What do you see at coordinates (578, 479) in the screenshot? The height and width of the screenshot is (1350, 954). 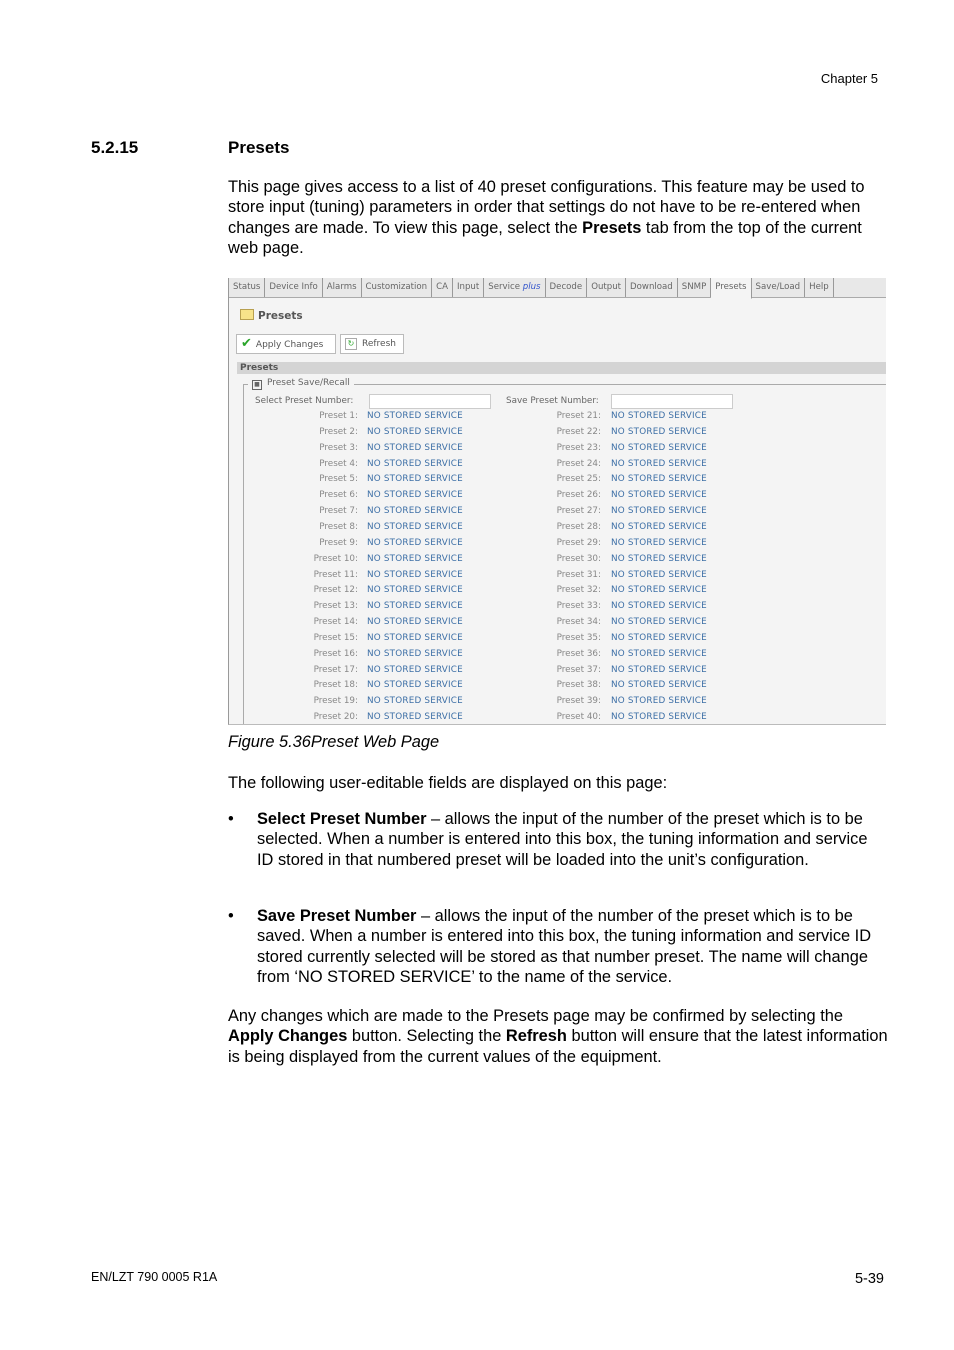 I see `preset-label: Preset 25:` at bounding box center [578, 479].